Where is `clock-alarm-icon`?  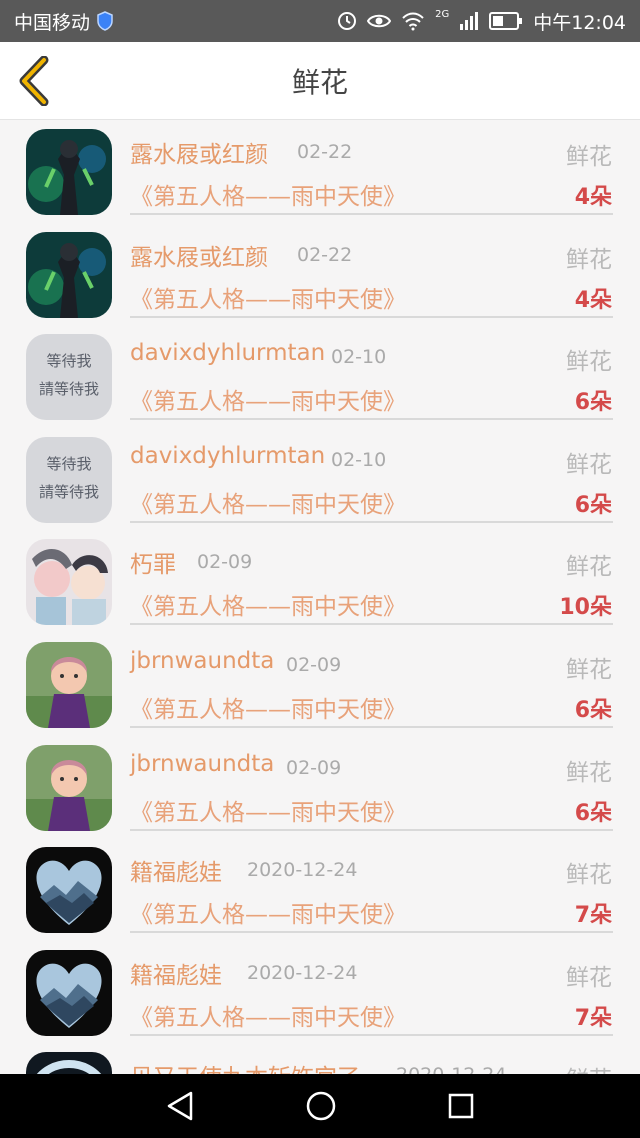
clock-alarm-icon is located at coordinates (347, 21).